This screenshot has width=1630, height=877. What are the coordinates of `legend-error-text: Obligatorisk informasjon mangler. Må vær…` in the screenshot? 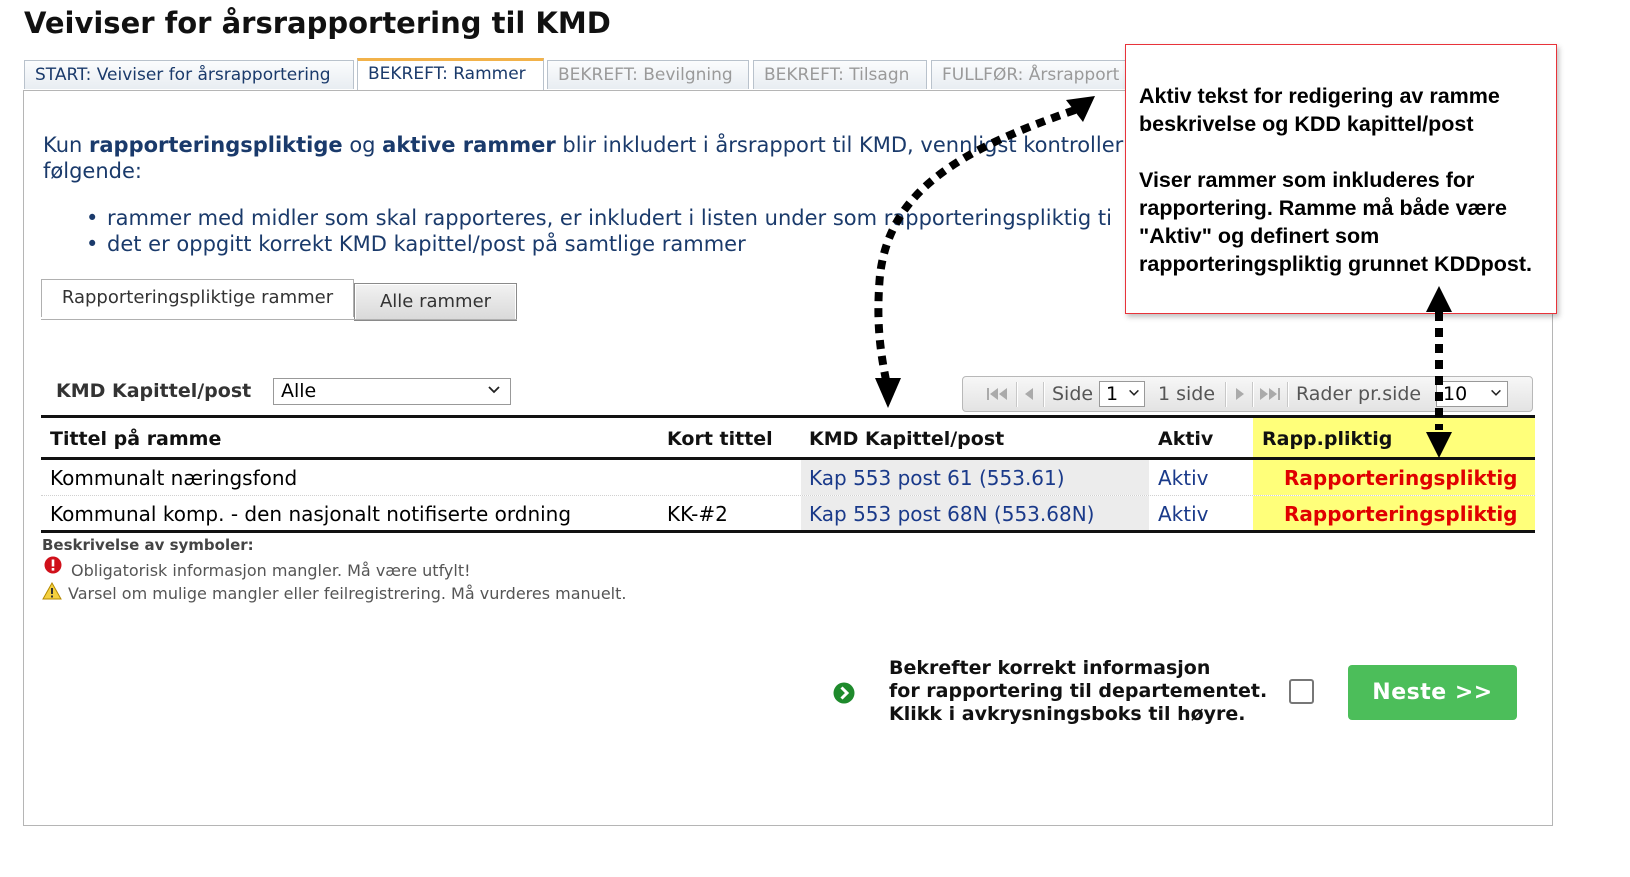 It's located at (271, 570).